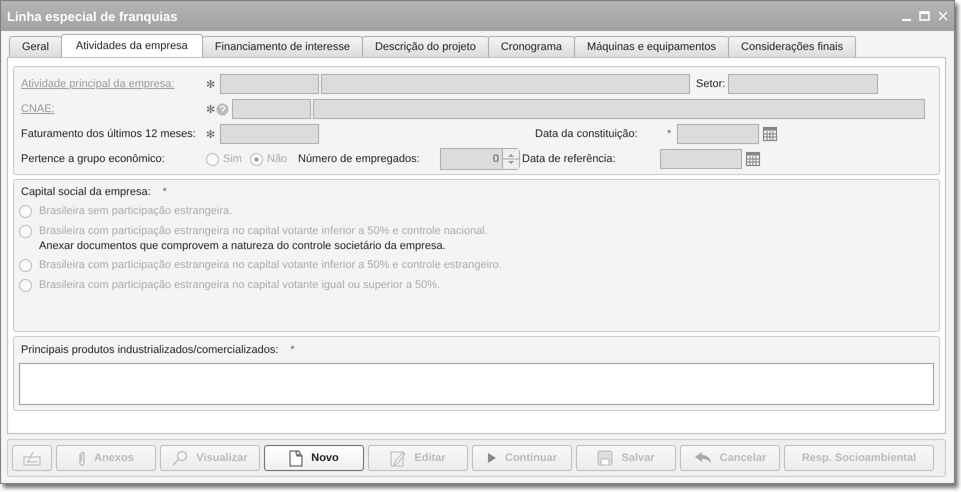  What do you see at coordinates (398, 458) in the screenshot?
I see `pencil-icon` at bounding box center [398, 458].